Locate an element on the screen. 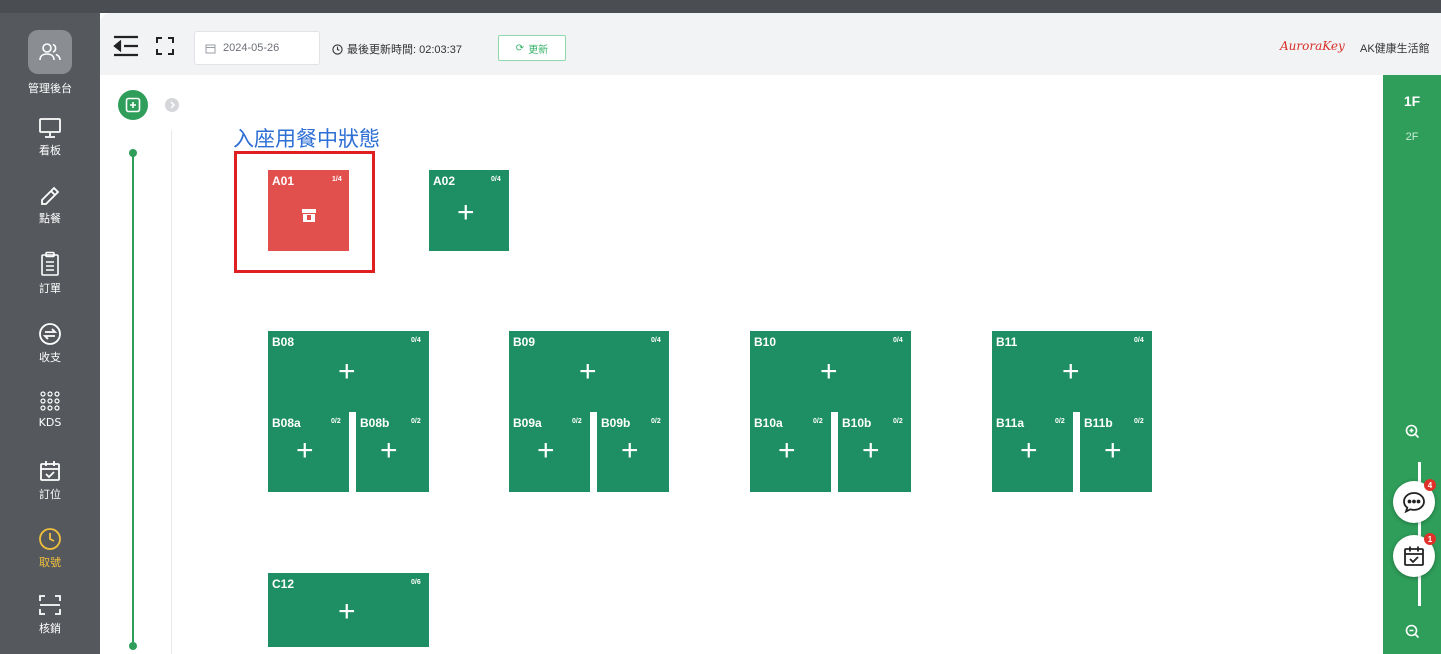 This screenshot has height=654, width=1441. table-b10a: B10a 0/2 + is located at coordinates (790, 452).